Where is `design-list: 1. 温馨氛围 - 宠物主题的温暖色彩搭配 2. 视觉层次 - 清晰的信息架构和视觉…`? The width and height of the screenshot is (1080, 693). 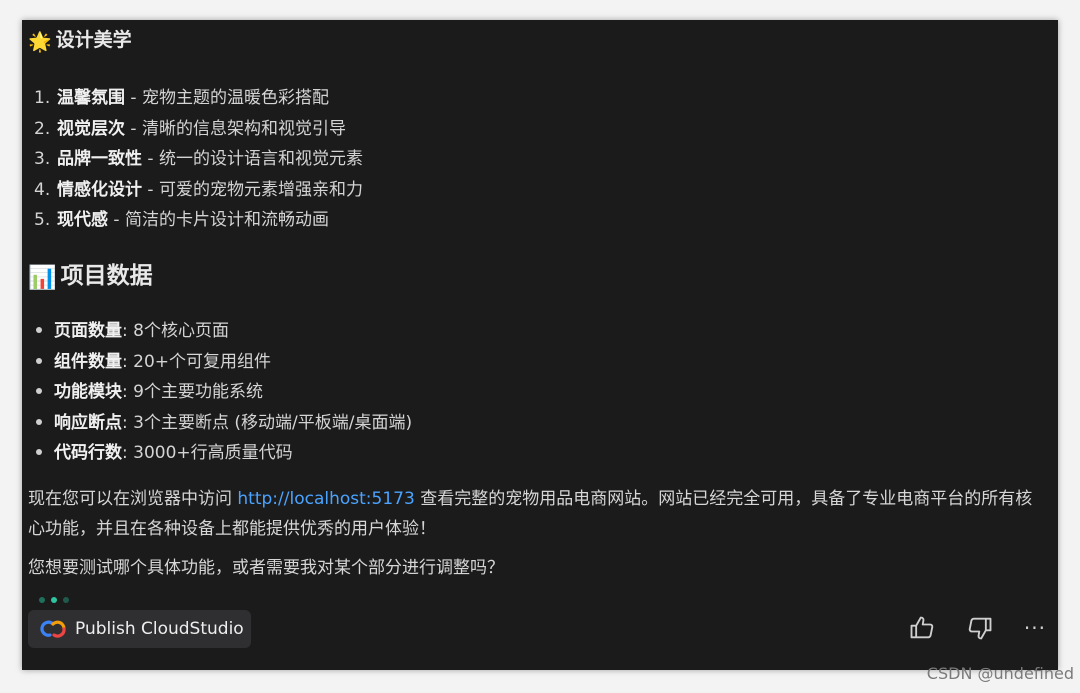 design-list: 1. 温馨氛围 - 宠物主题的温暖色彩搭配 2. 视觉层次 - 清晰的信息架构和视觉… is located at coordinates (198, 159).